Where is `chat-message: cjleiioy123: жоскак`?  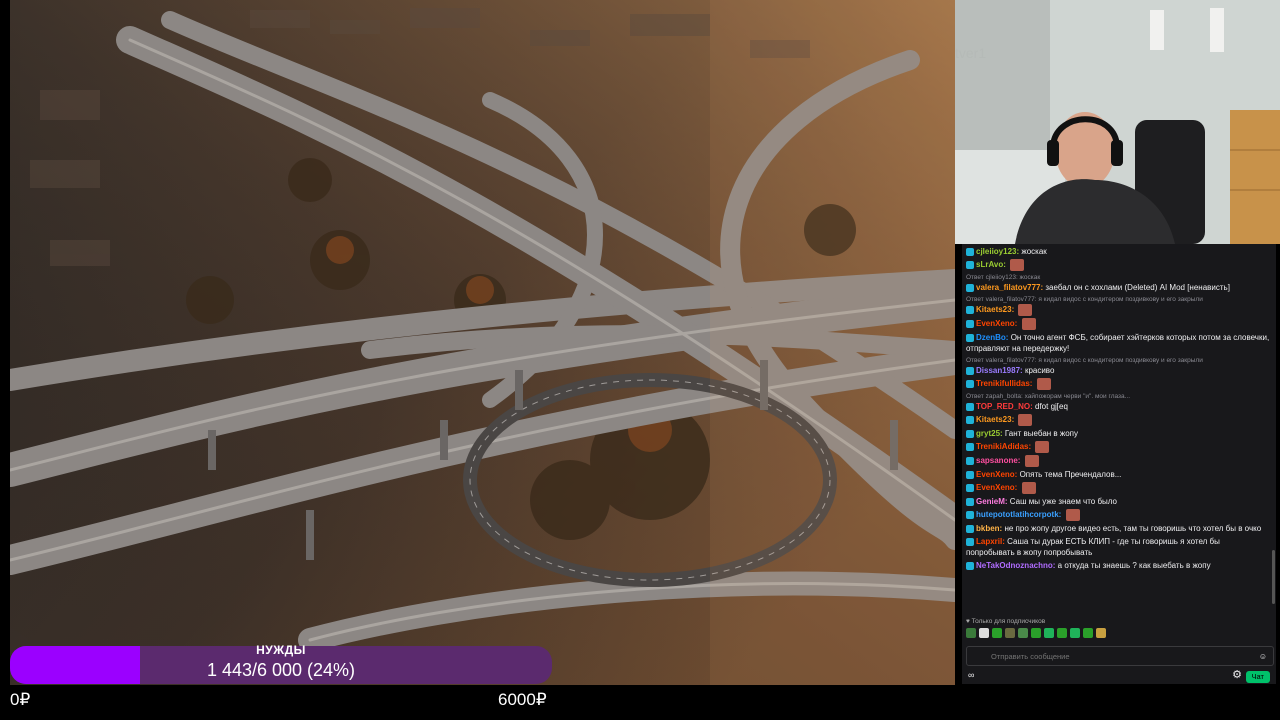 chat-message: cjleiioy123: жоскак is located at coordinates (1118, 251).